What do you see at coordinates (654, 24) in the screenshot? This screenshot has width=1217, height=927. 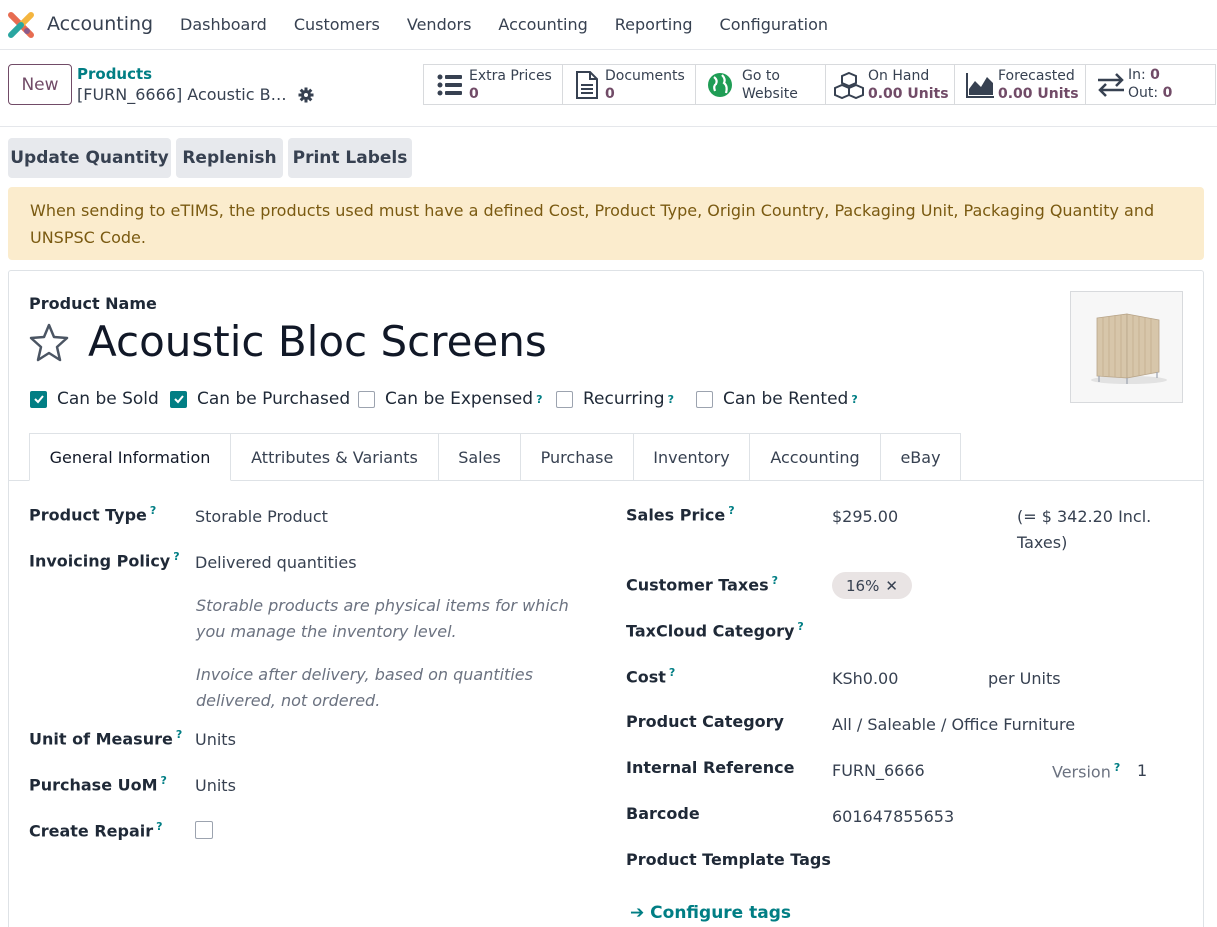 I see `menu-reporting: Reporting` at bounding box center [654, 24].